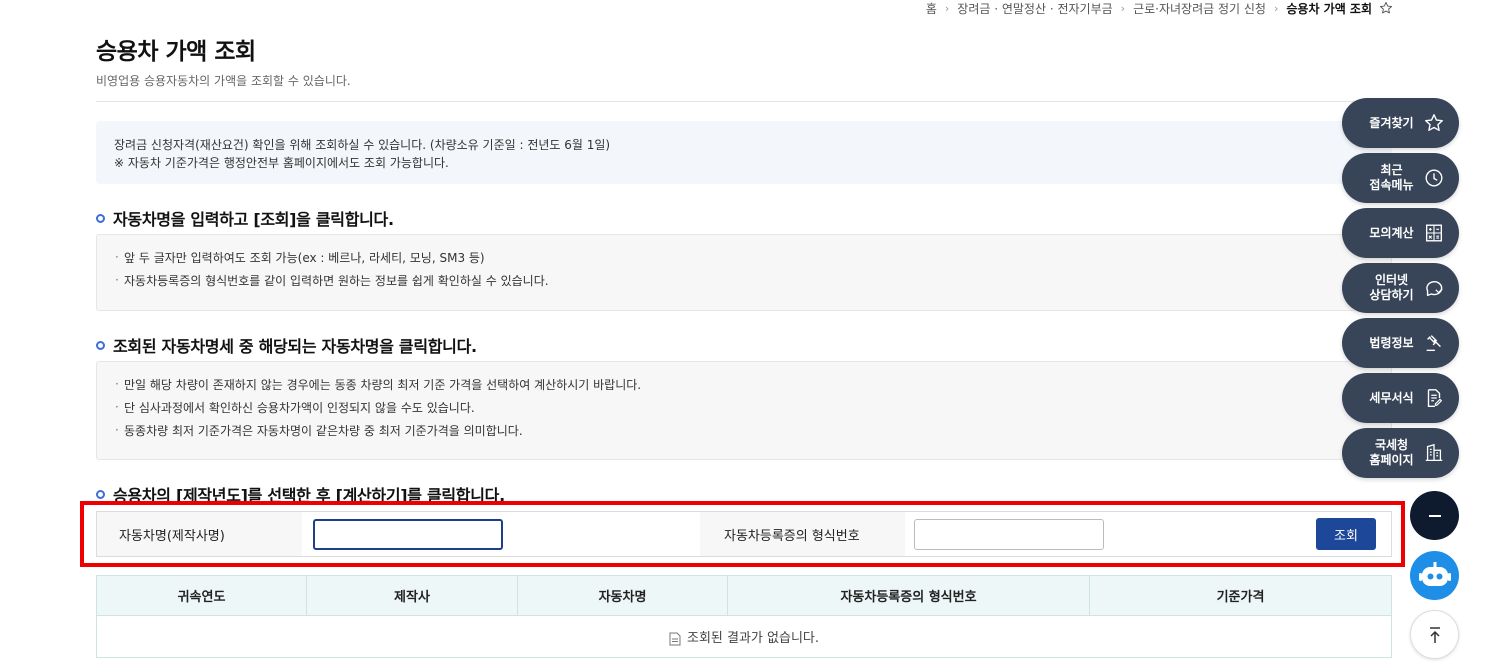 This screenshot has height=667, width=1501. Describe the element at coordinates (802, 534) in the screenshot. I see `type-number-label: 자동차등록증의 형식번호` at that location.